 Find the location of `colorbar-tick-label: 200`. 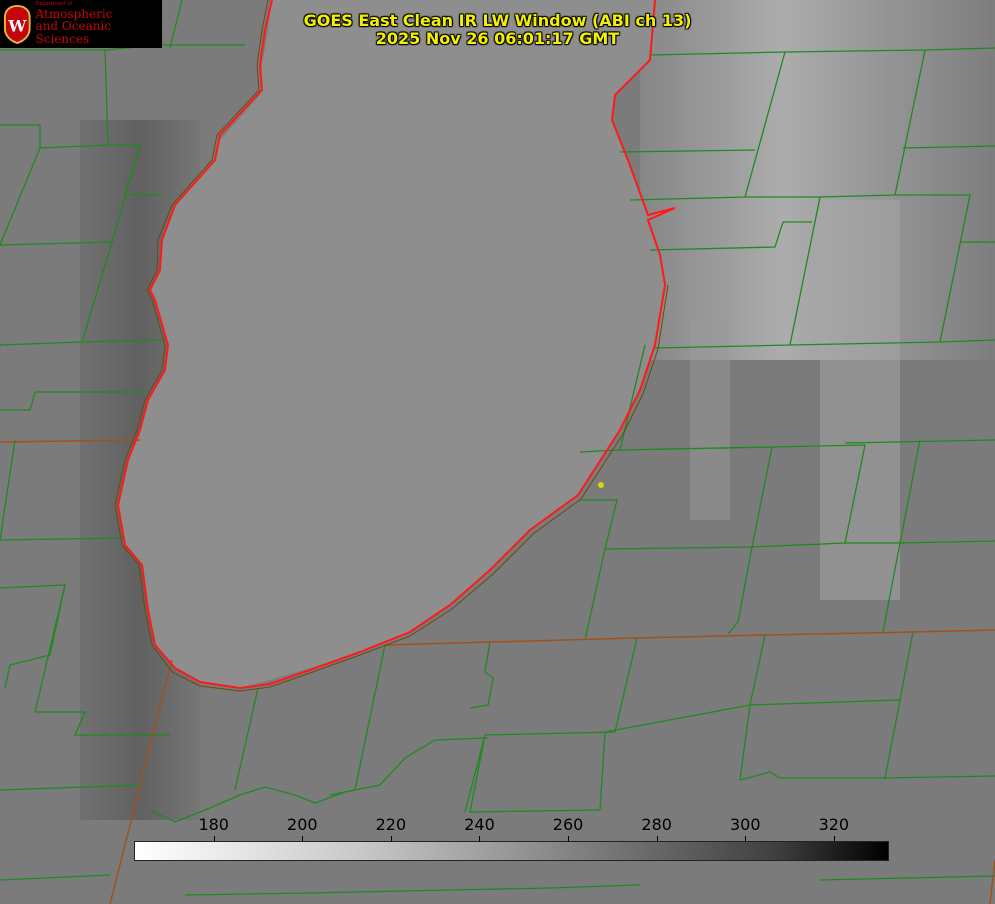

colorbar-tick-label: 200 is located at coordinates (302, 824).